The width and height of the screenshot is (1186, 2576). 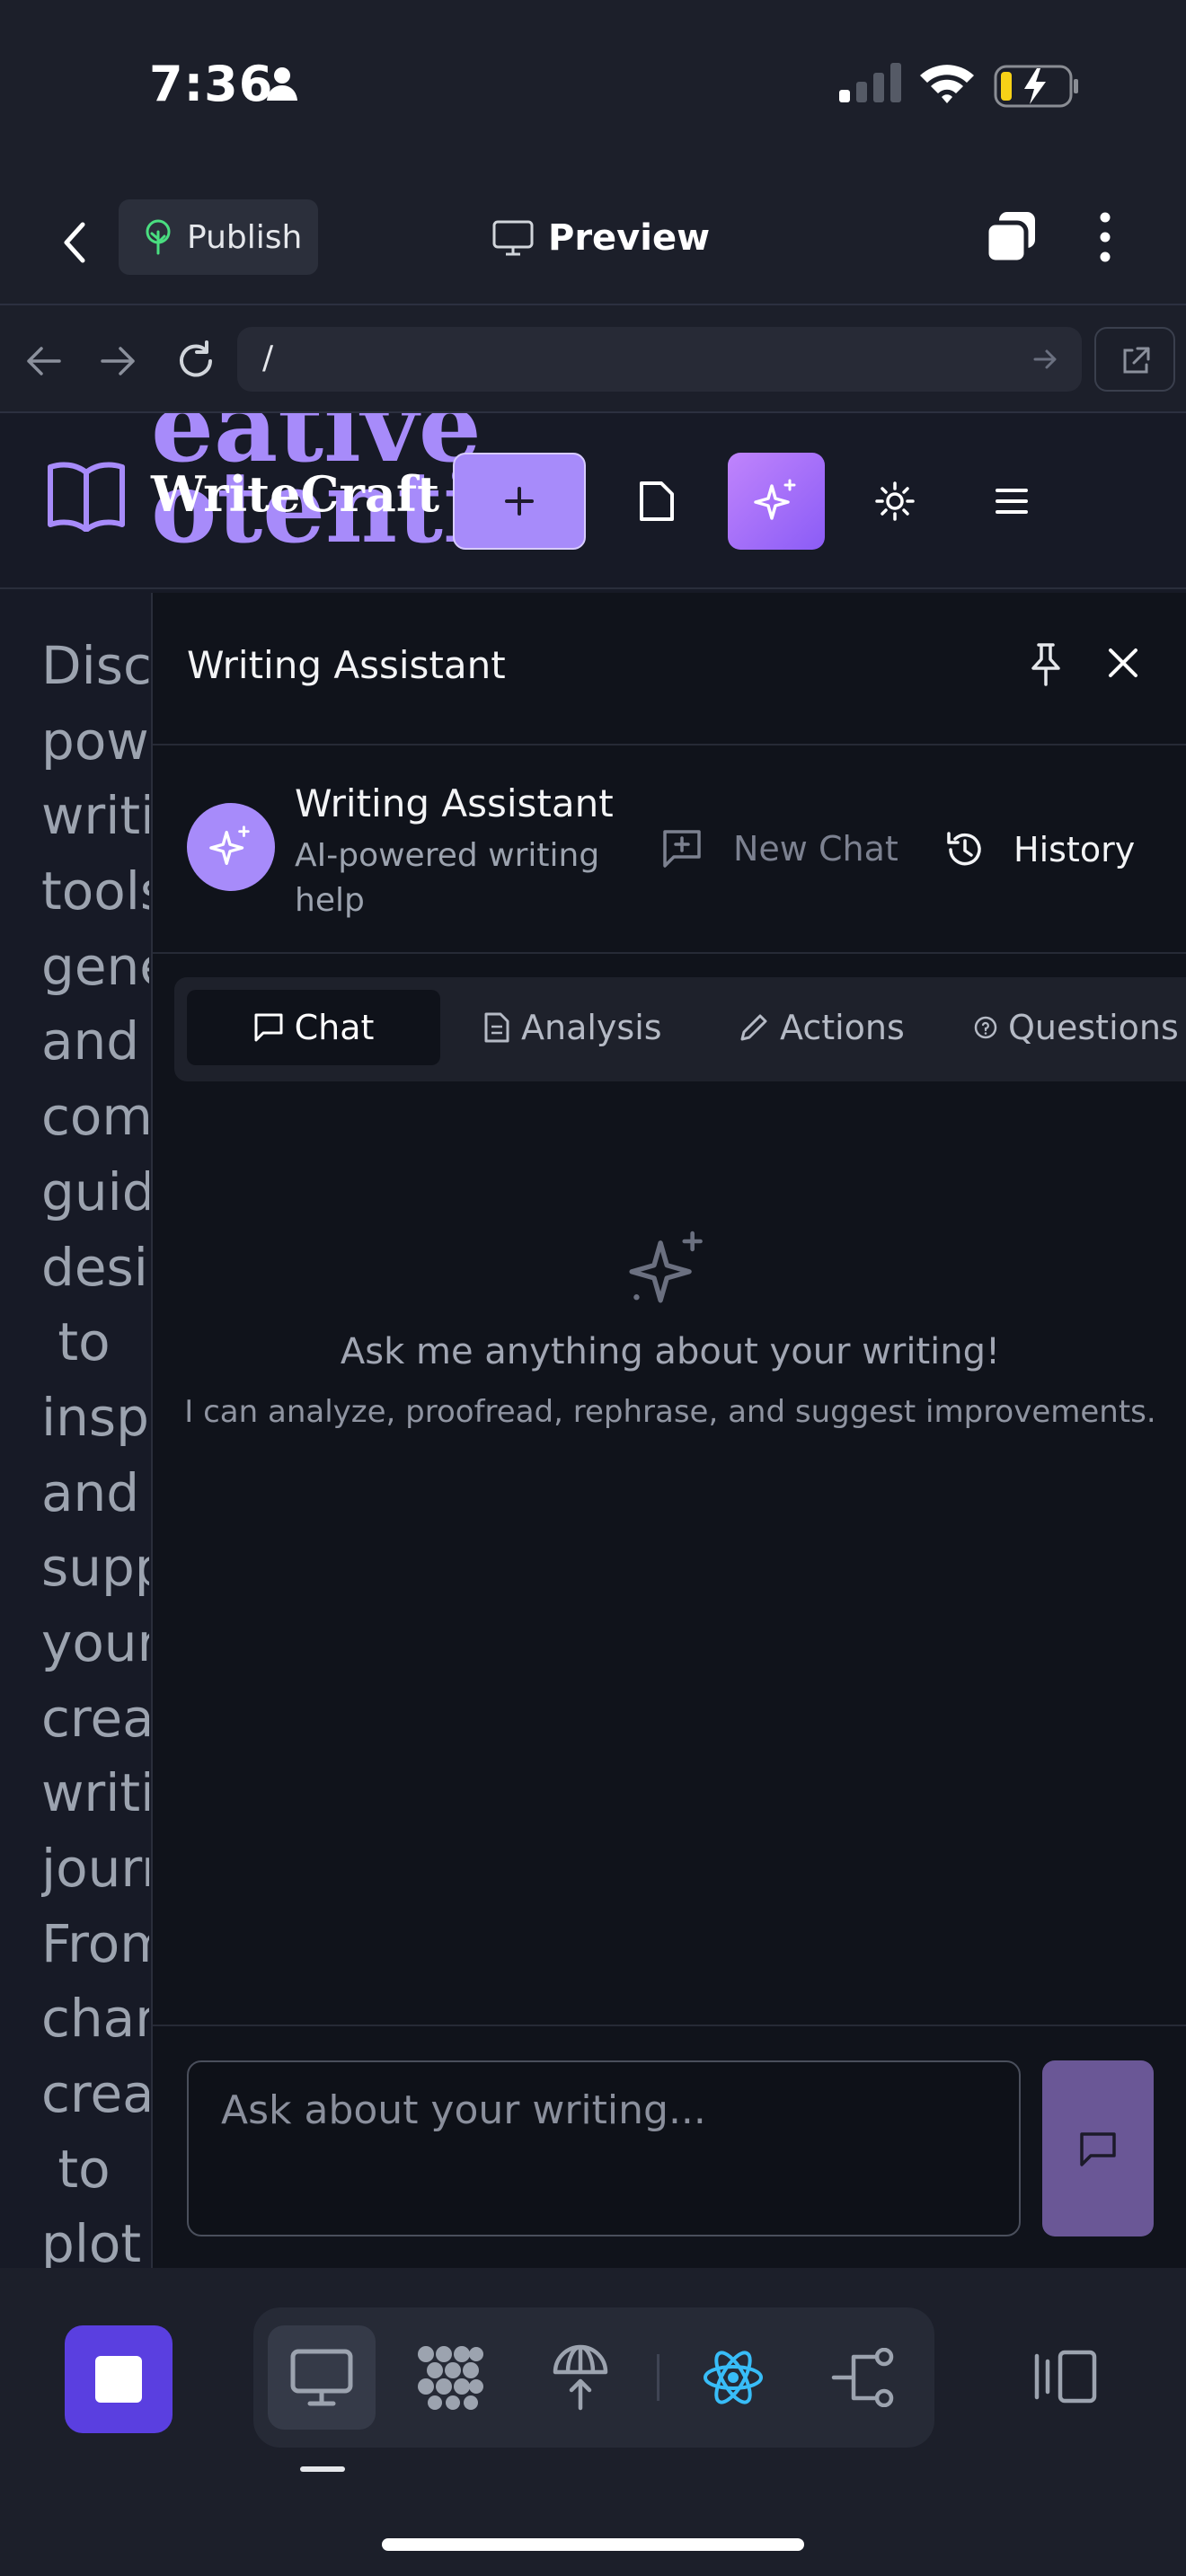 I want to click on person-icon, so click(x=282, y=83).